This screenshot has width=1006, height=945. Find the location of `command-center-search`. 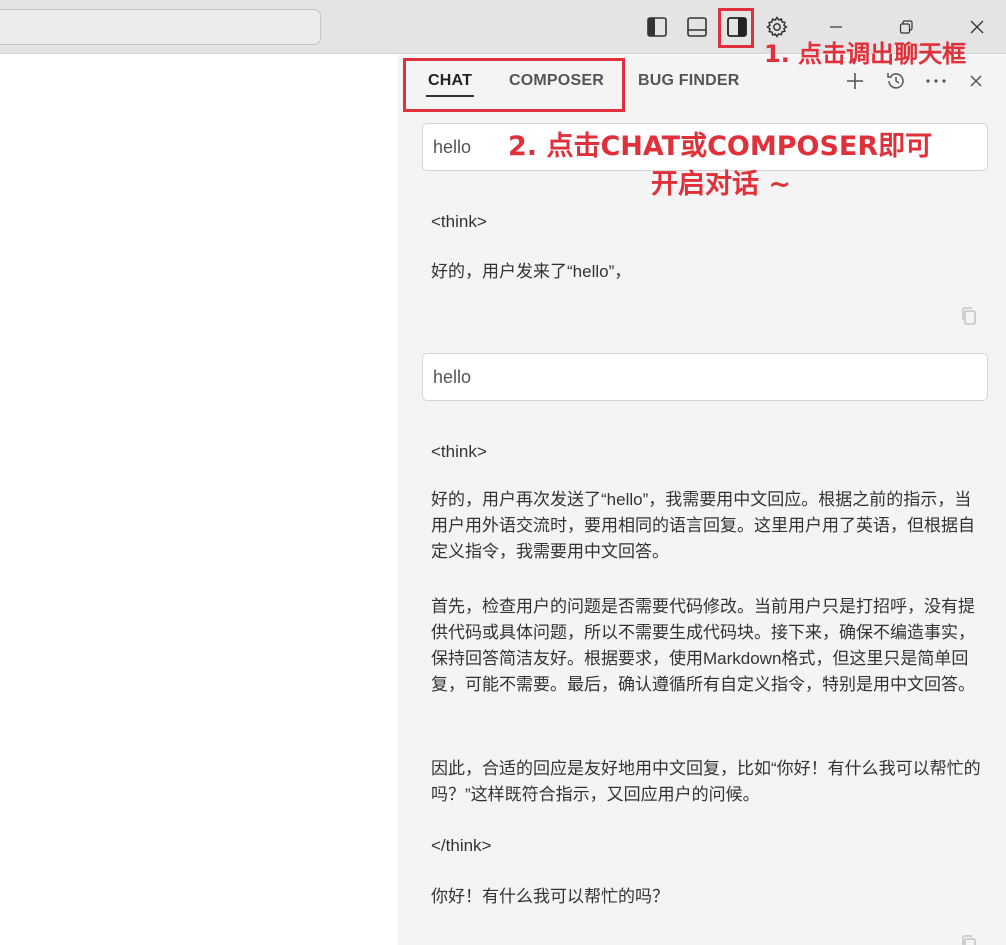

command-center-search is located at coordinates (160, 27).